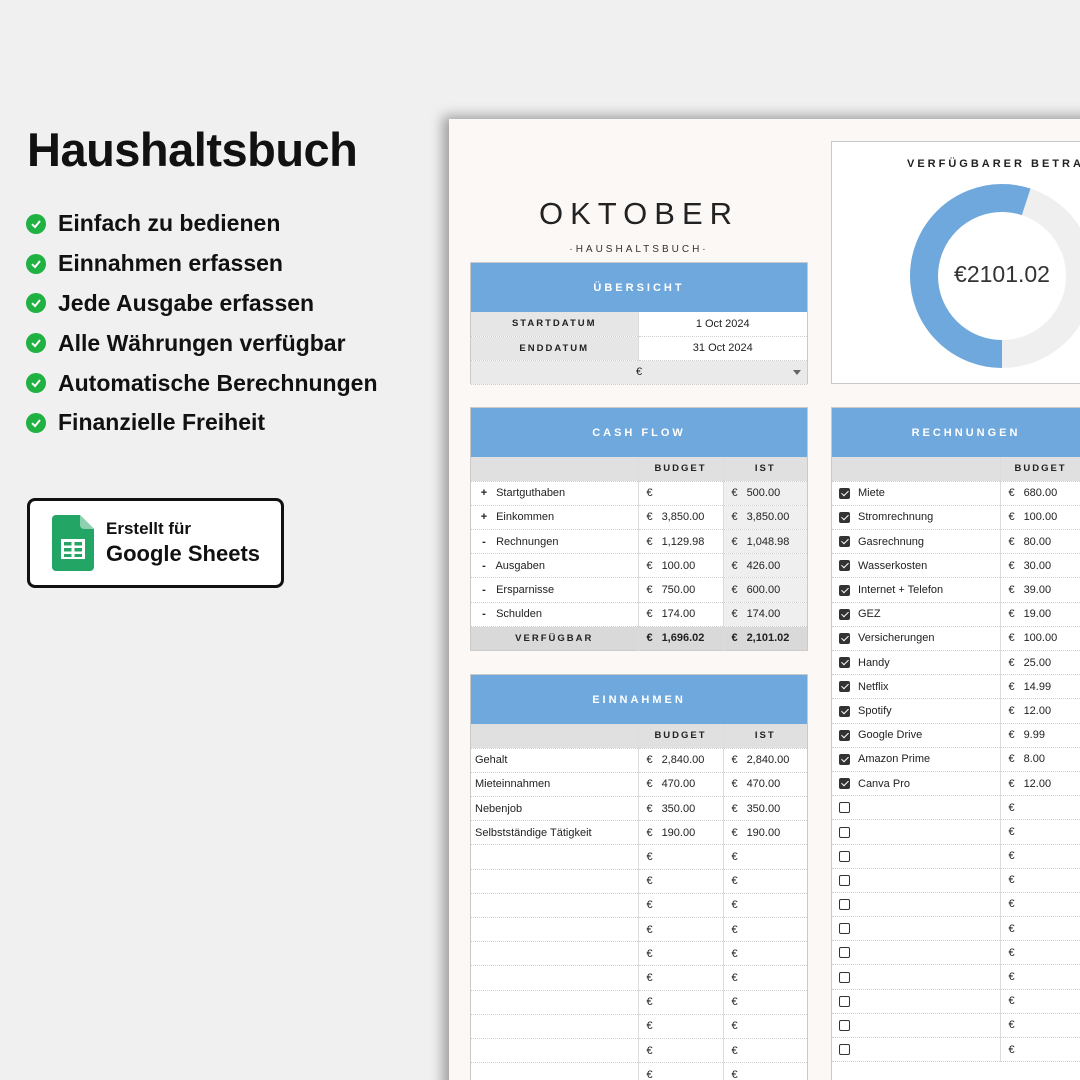 The image size is (1080, 1080). I want to click on bill-label-cell: Miete, so click(916, 493).